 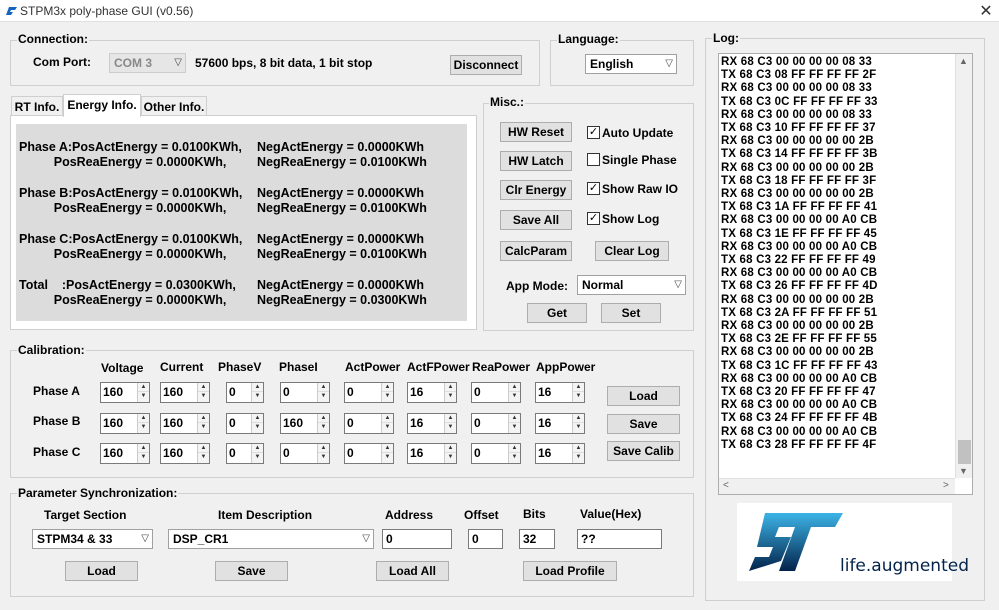 I want to click on cal-phase-c-actfpower-spinbox: 16 ▲ ▼, so click(x=432, y=453).